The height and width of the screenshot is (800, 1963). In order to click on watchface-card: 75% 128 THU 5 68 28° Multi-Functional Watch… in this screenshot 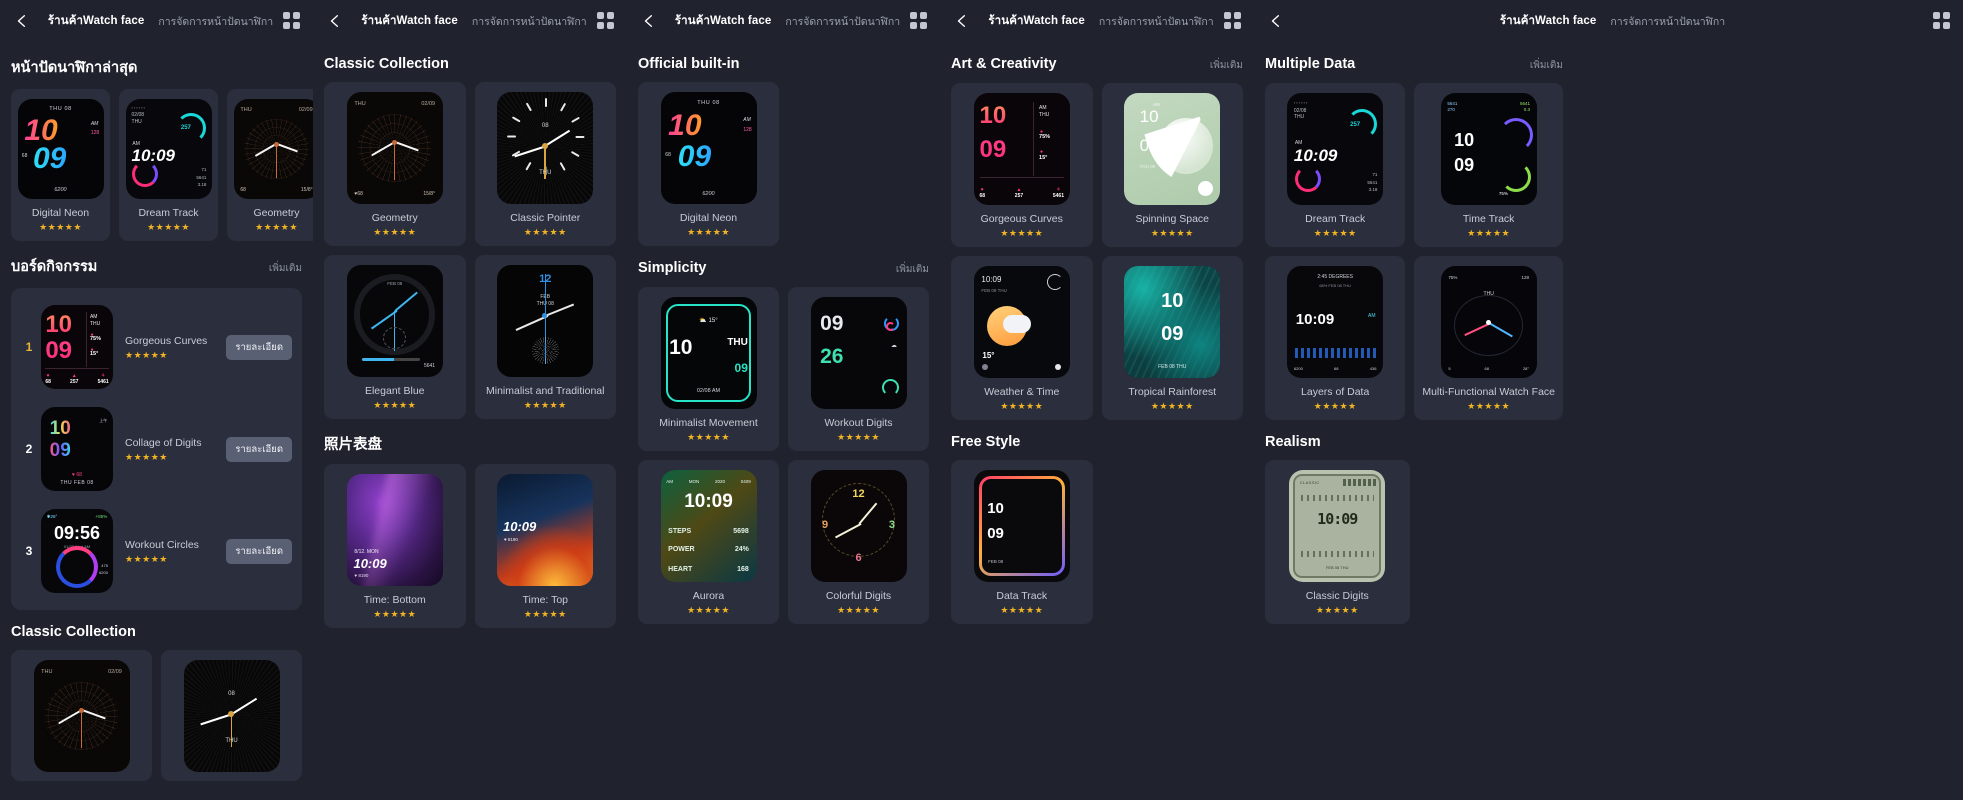, I will do `click(1488, 338)`.